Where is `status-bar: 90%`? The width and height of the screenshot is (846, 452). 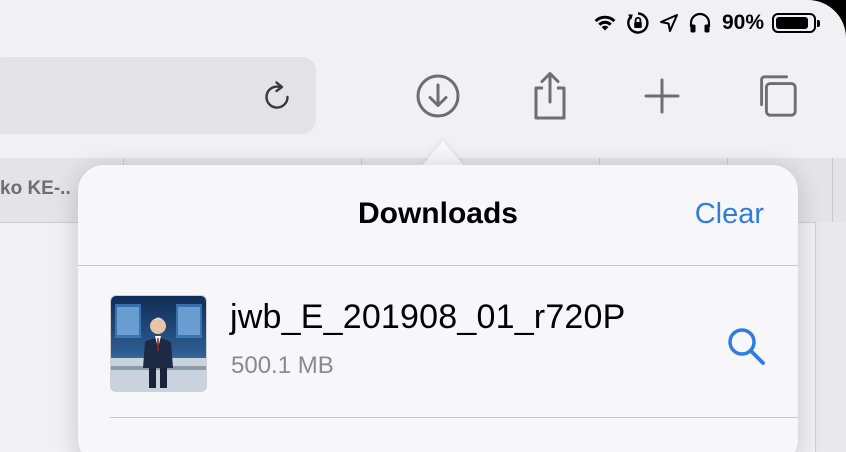
status-bar: 90% is located at coordinates (706, 23).